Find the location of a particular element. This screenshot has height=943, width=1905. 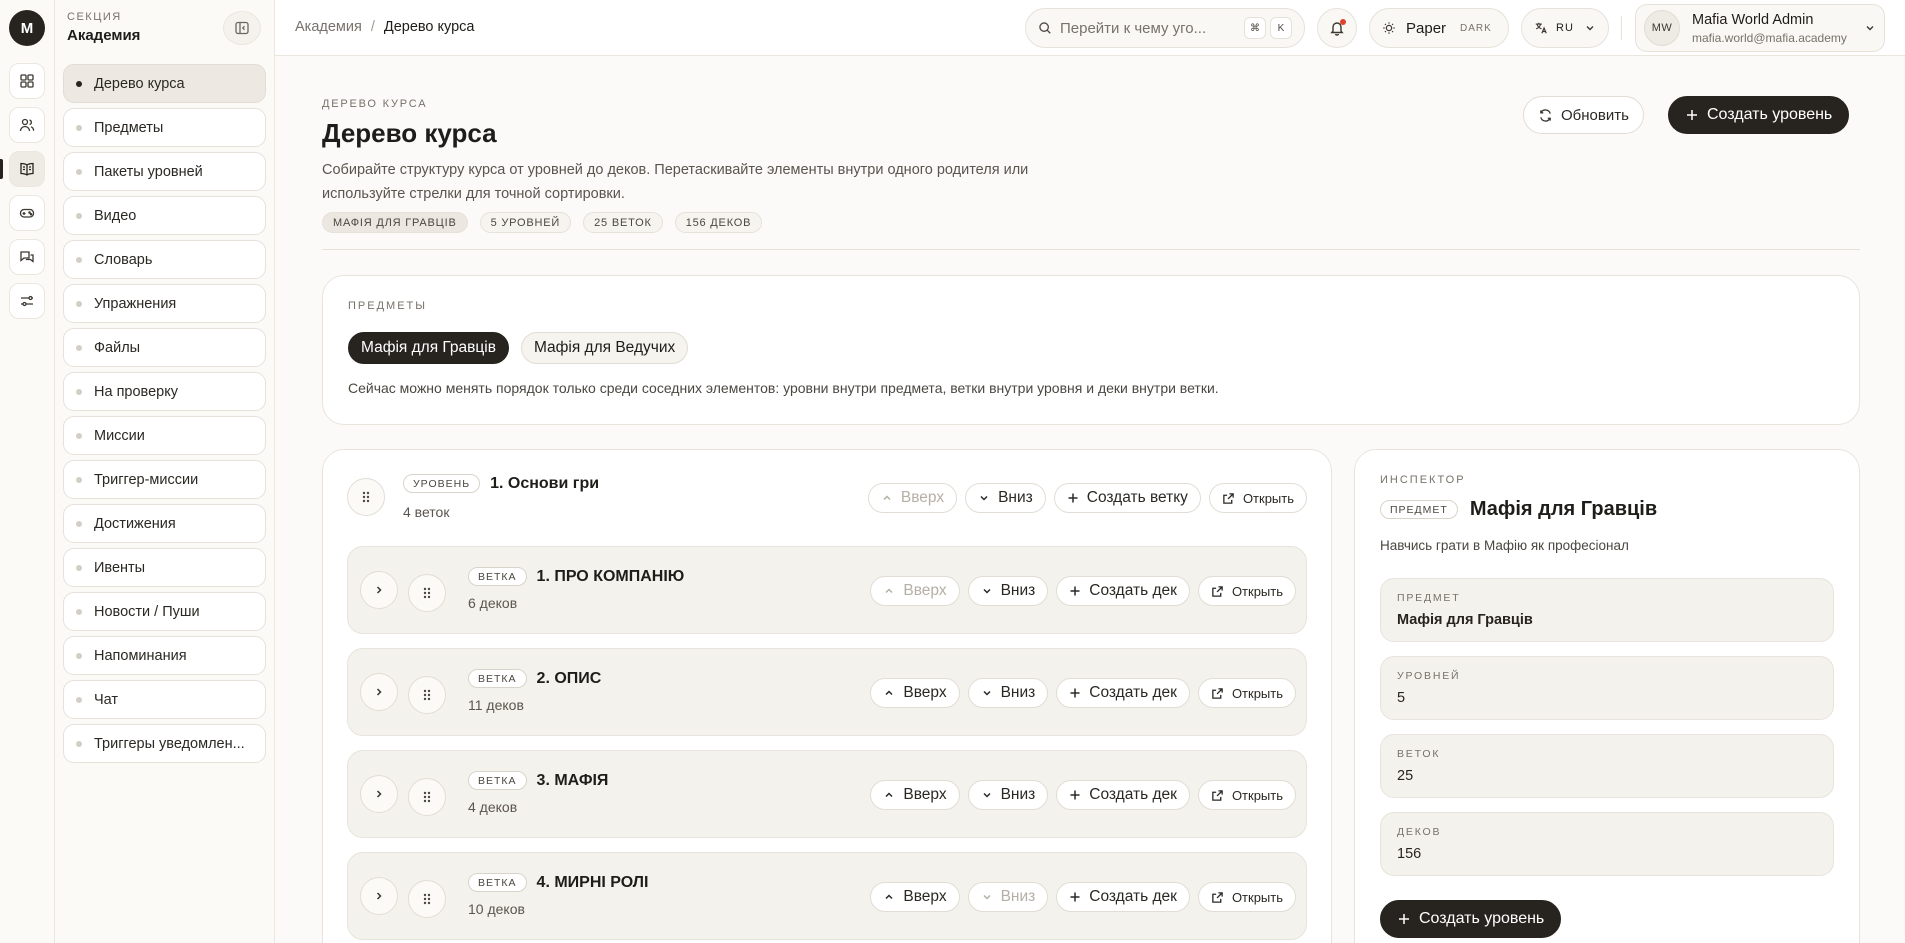

search-icon is located at coordinates (1045, 28).